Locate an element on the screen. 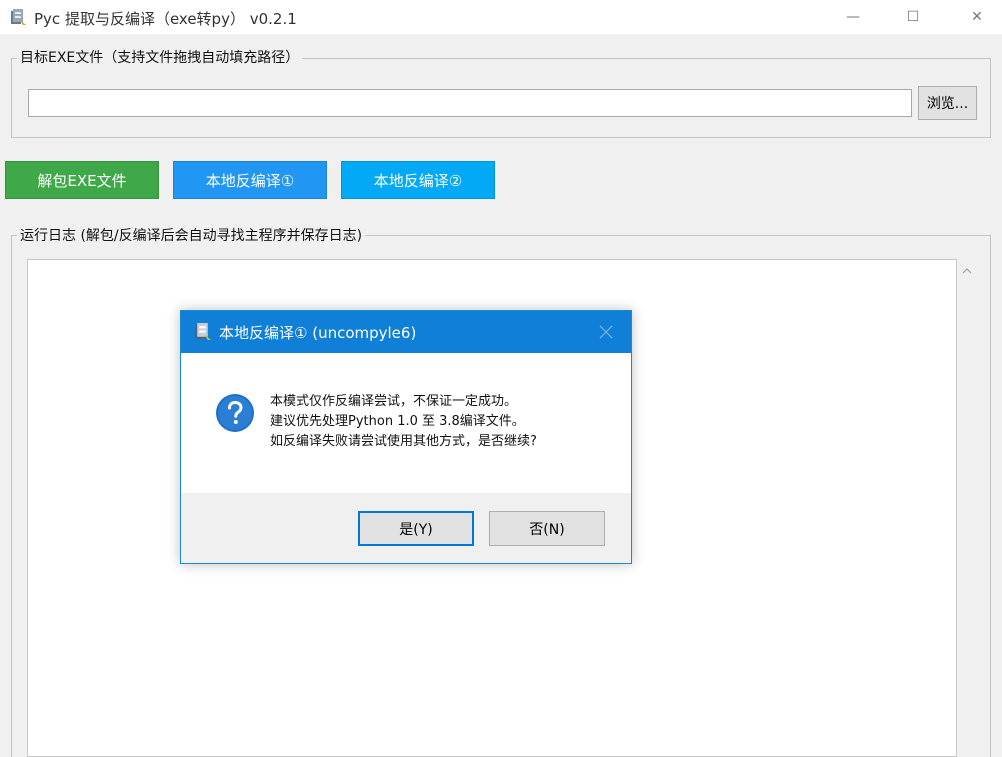  window-title: Pyc 提取与反编译（exe转py） v0.2.1 is located at coordinates (165, 19).